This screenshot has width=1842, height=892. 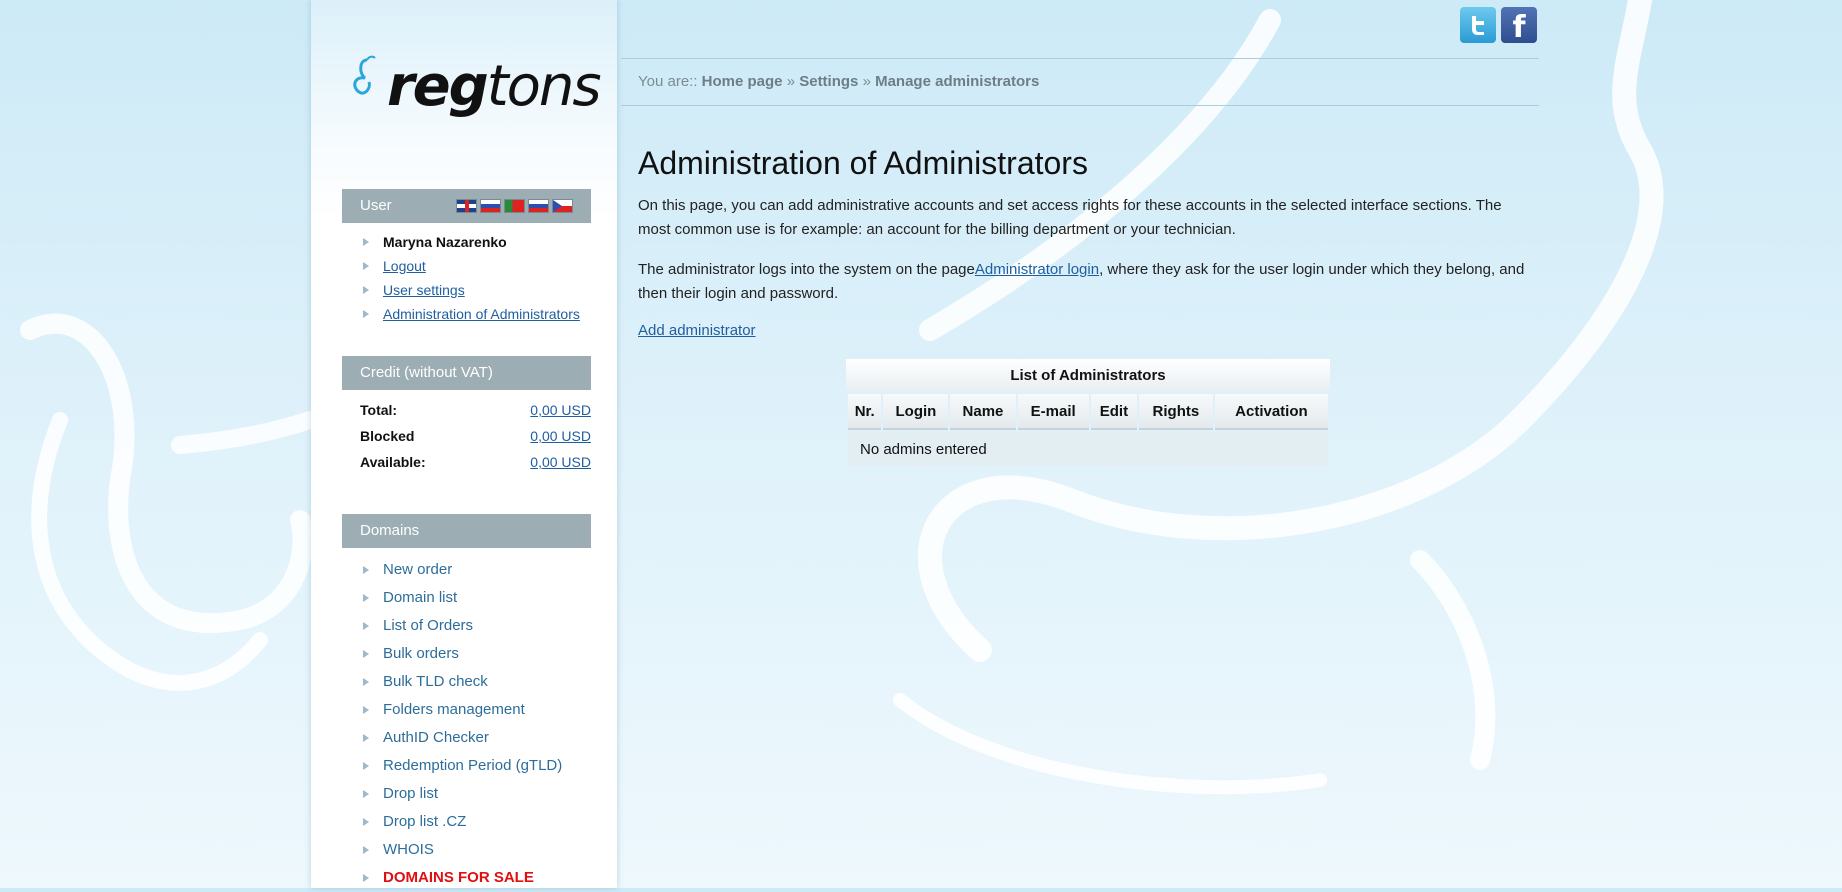 What do you see at coordinates (466, 206) in the screenshot?
I see `flag-en-icon` at bounding box center [466, 206].